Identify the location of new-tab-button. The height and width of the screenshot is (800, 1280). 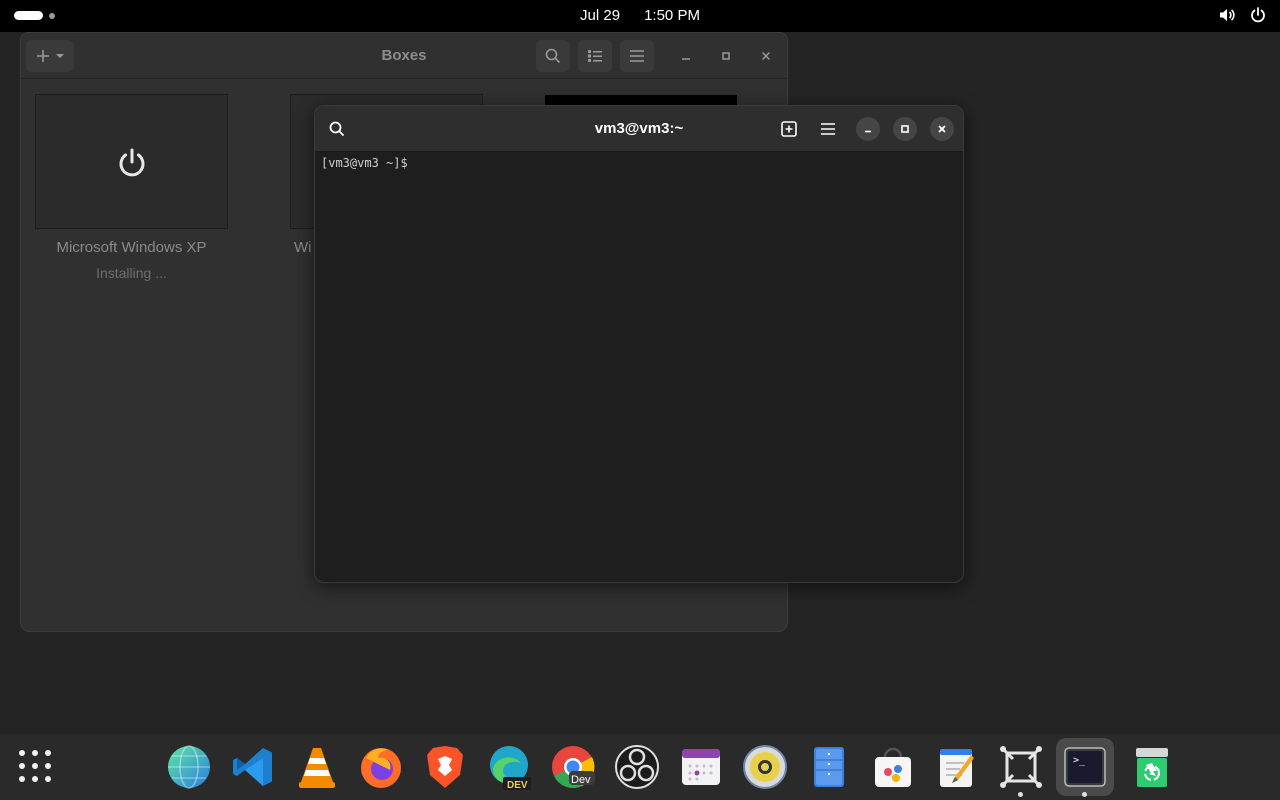
(789, 129).